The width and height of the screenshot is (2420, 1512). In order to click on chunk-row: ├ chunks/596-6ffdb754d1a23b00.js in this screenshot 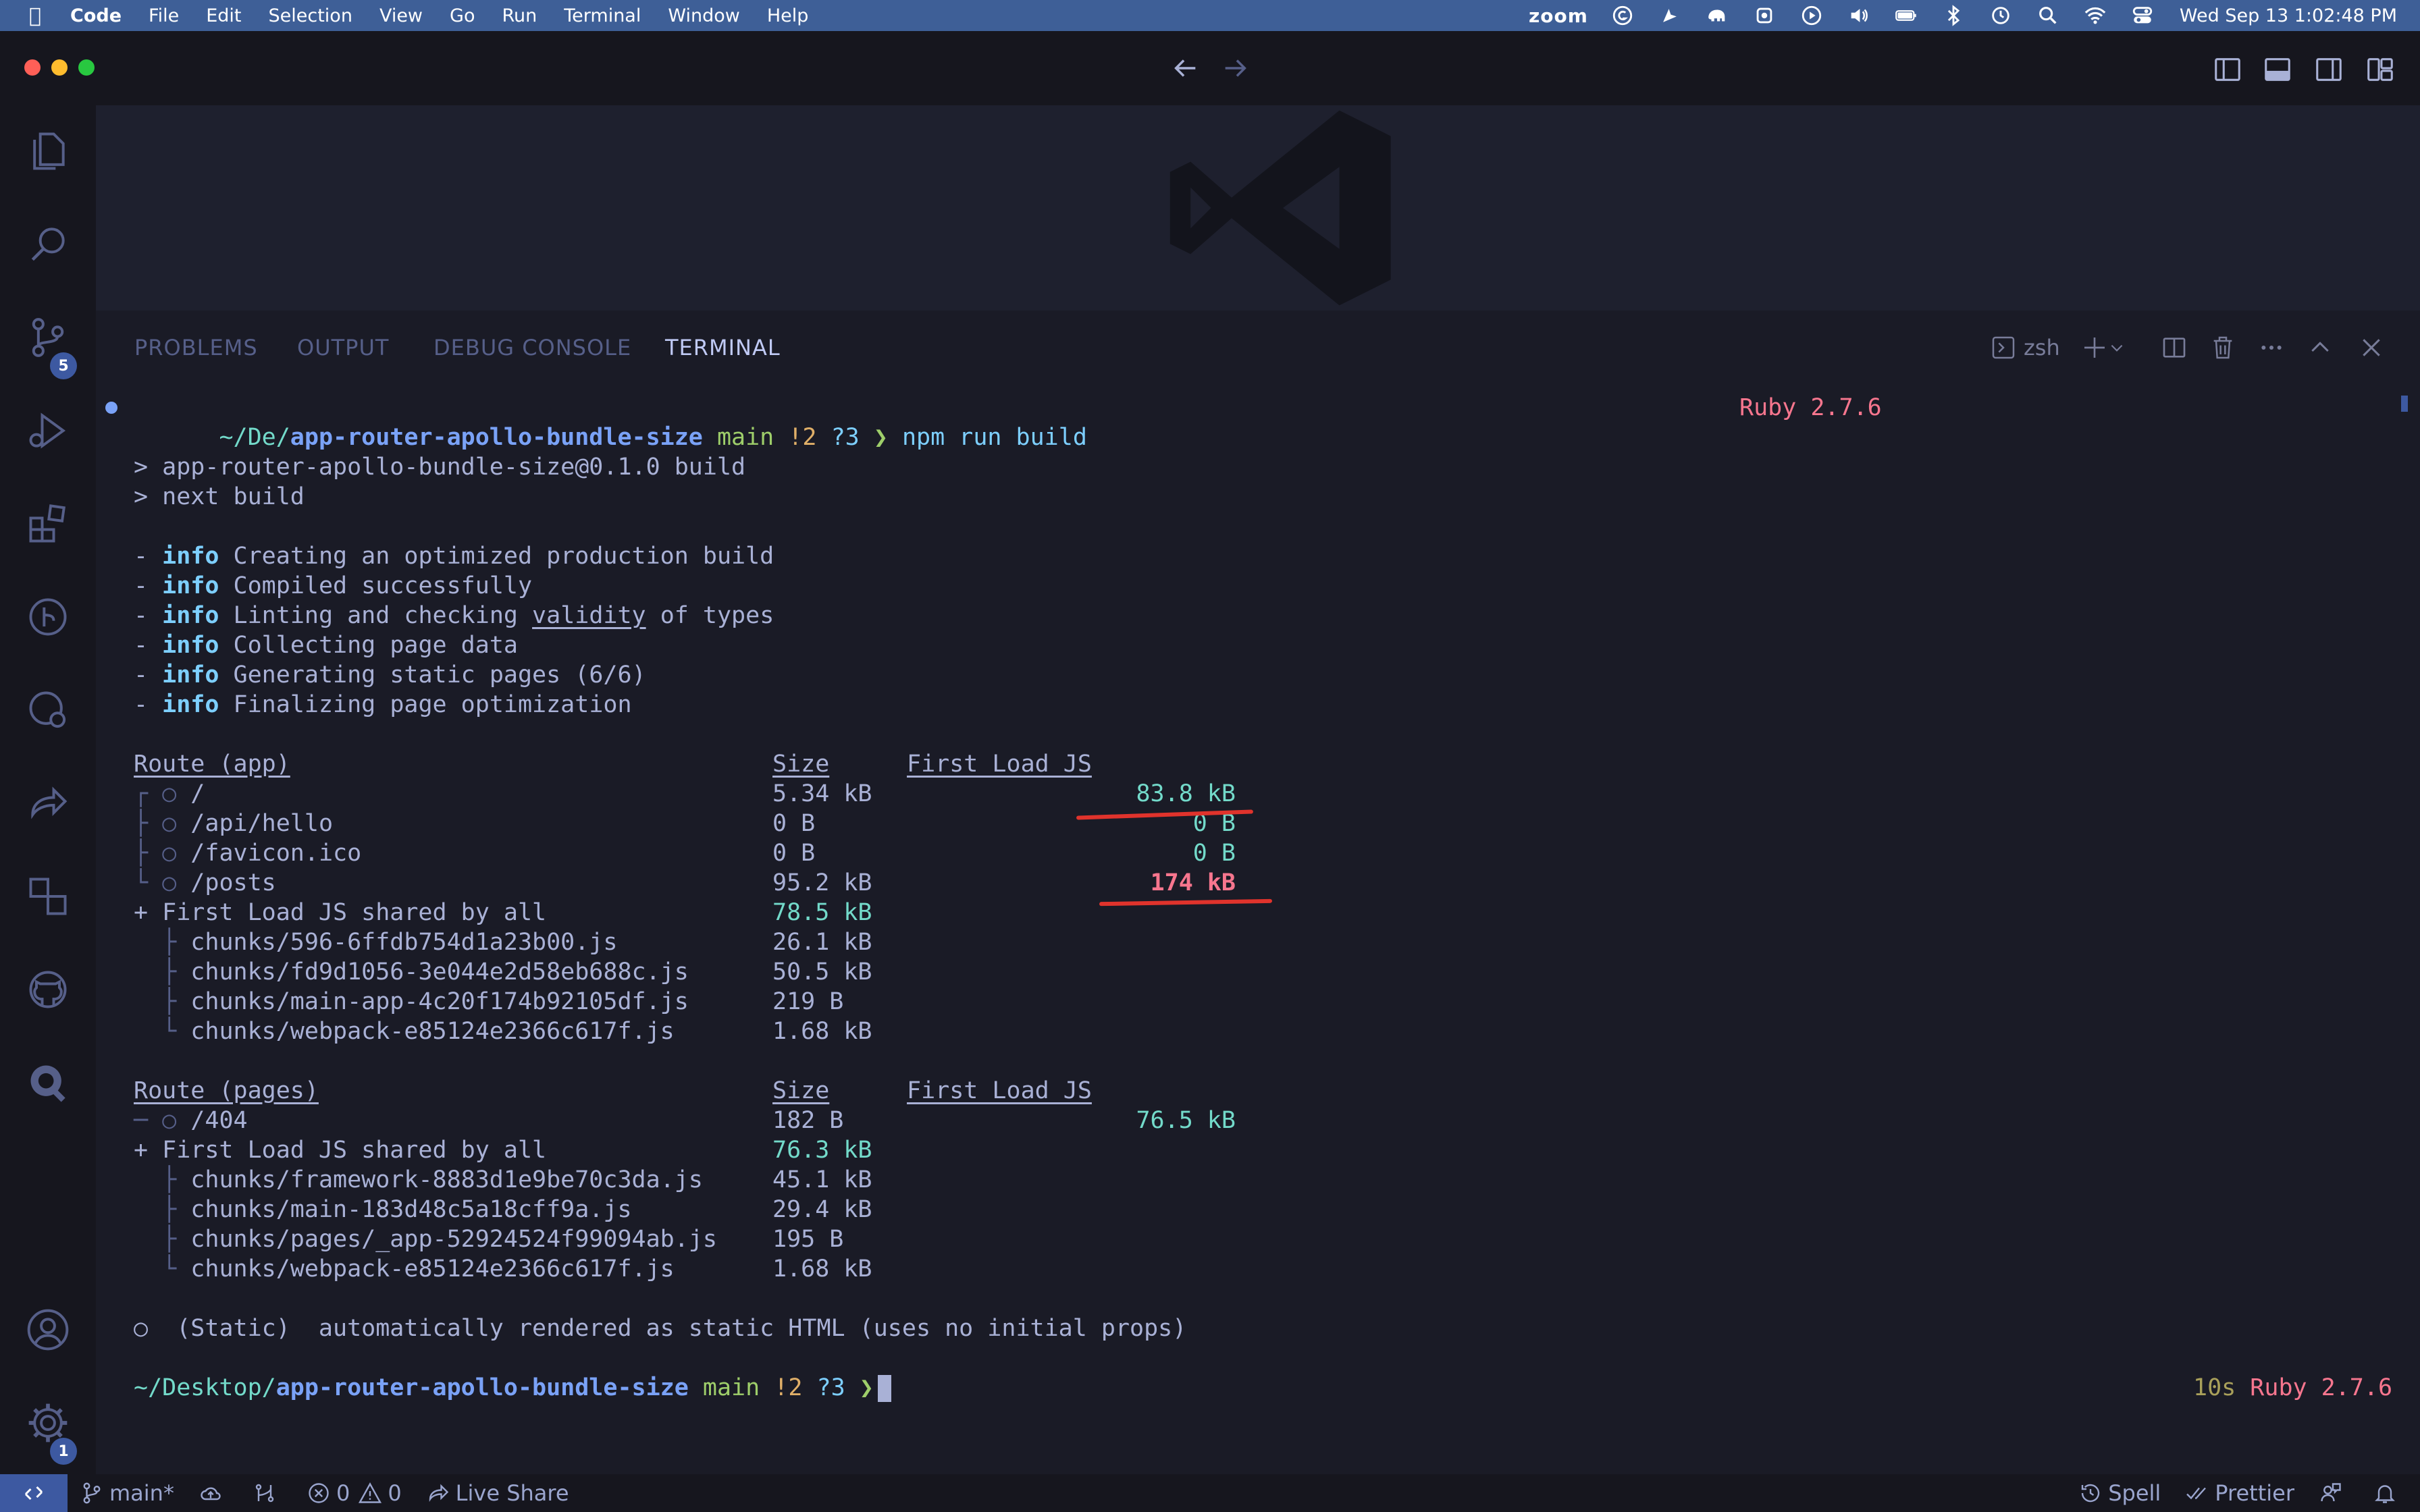, I will do `click(376, 943)`.